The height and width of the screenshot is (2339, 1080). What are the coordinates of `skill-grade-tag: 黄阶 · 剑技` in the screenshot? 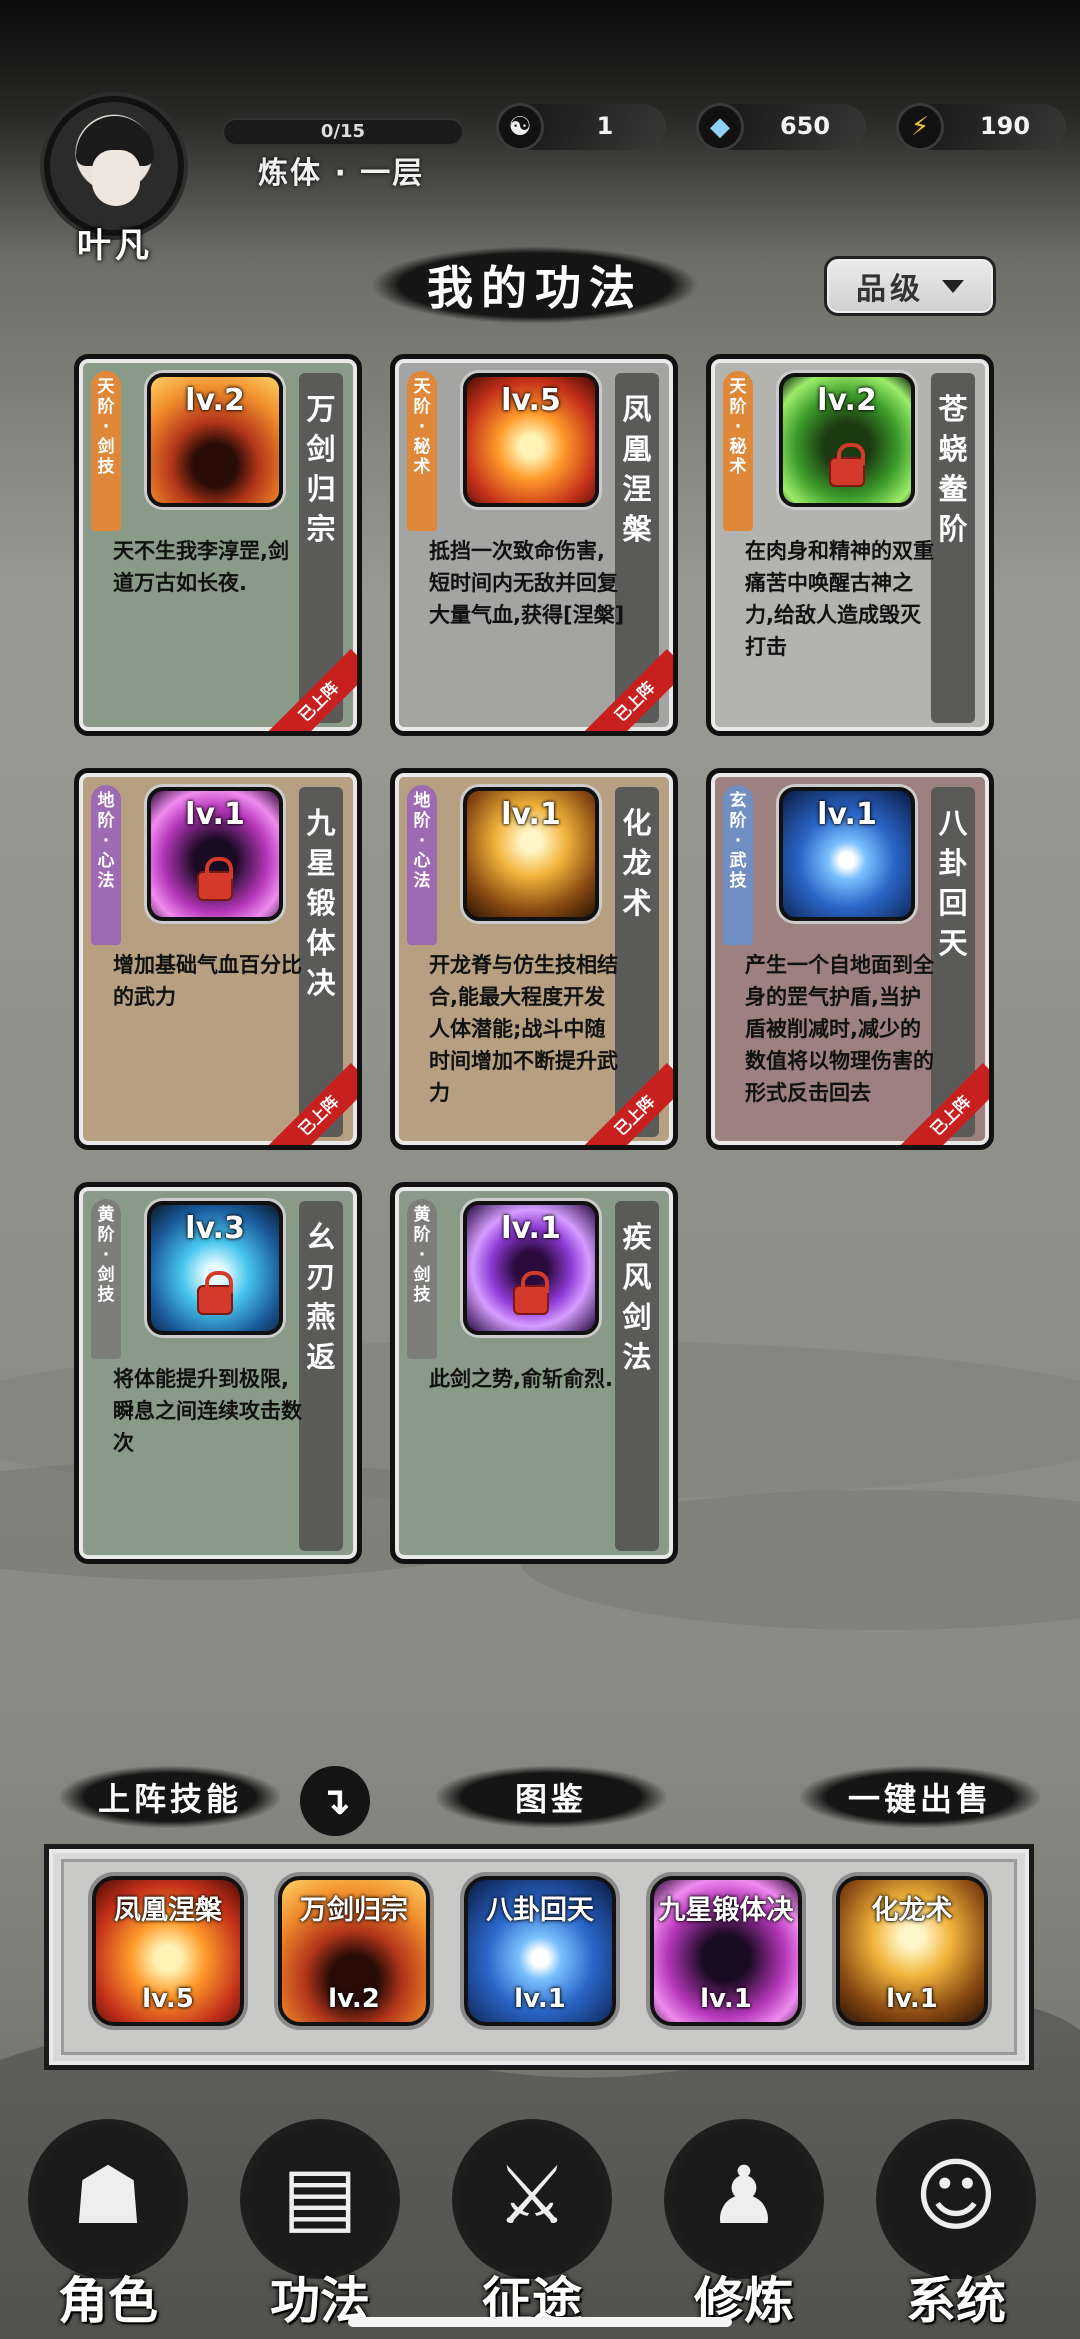 It's located at (422, 1279).